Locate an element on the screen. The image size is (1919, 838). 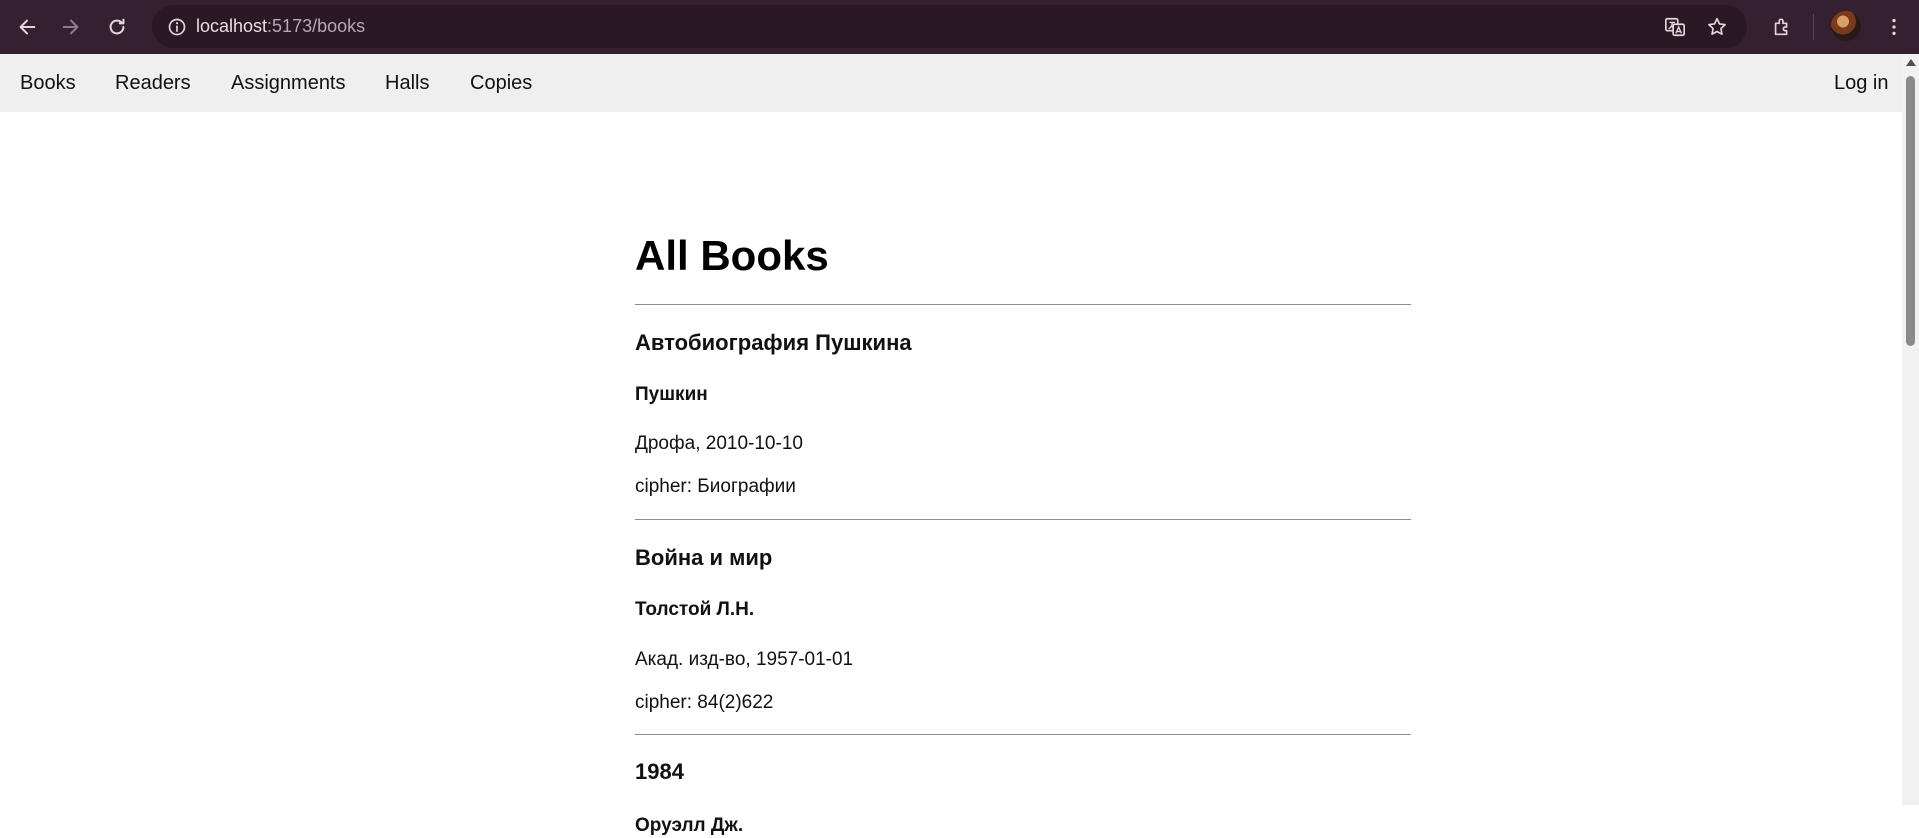
browser-toolbar: localhost:5173/books is located at coordinates (959, 27).